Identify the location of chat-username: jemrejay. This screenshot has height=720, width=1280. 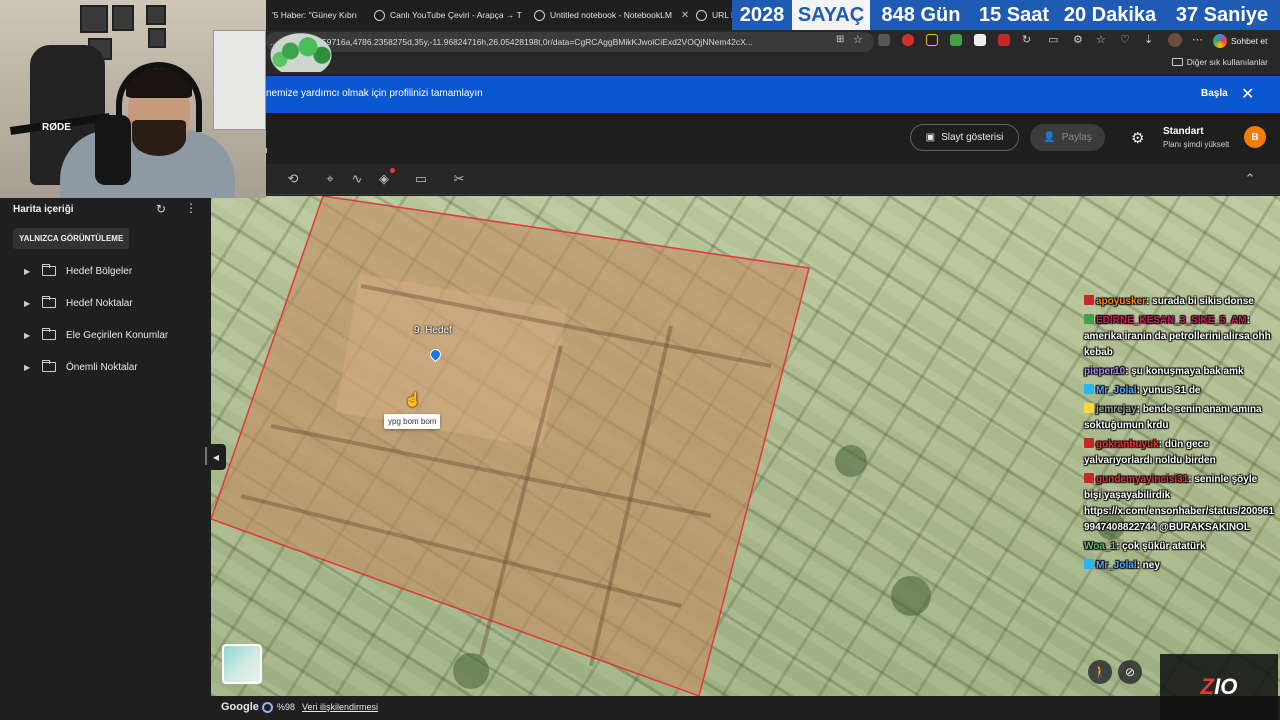
(1116, 409).